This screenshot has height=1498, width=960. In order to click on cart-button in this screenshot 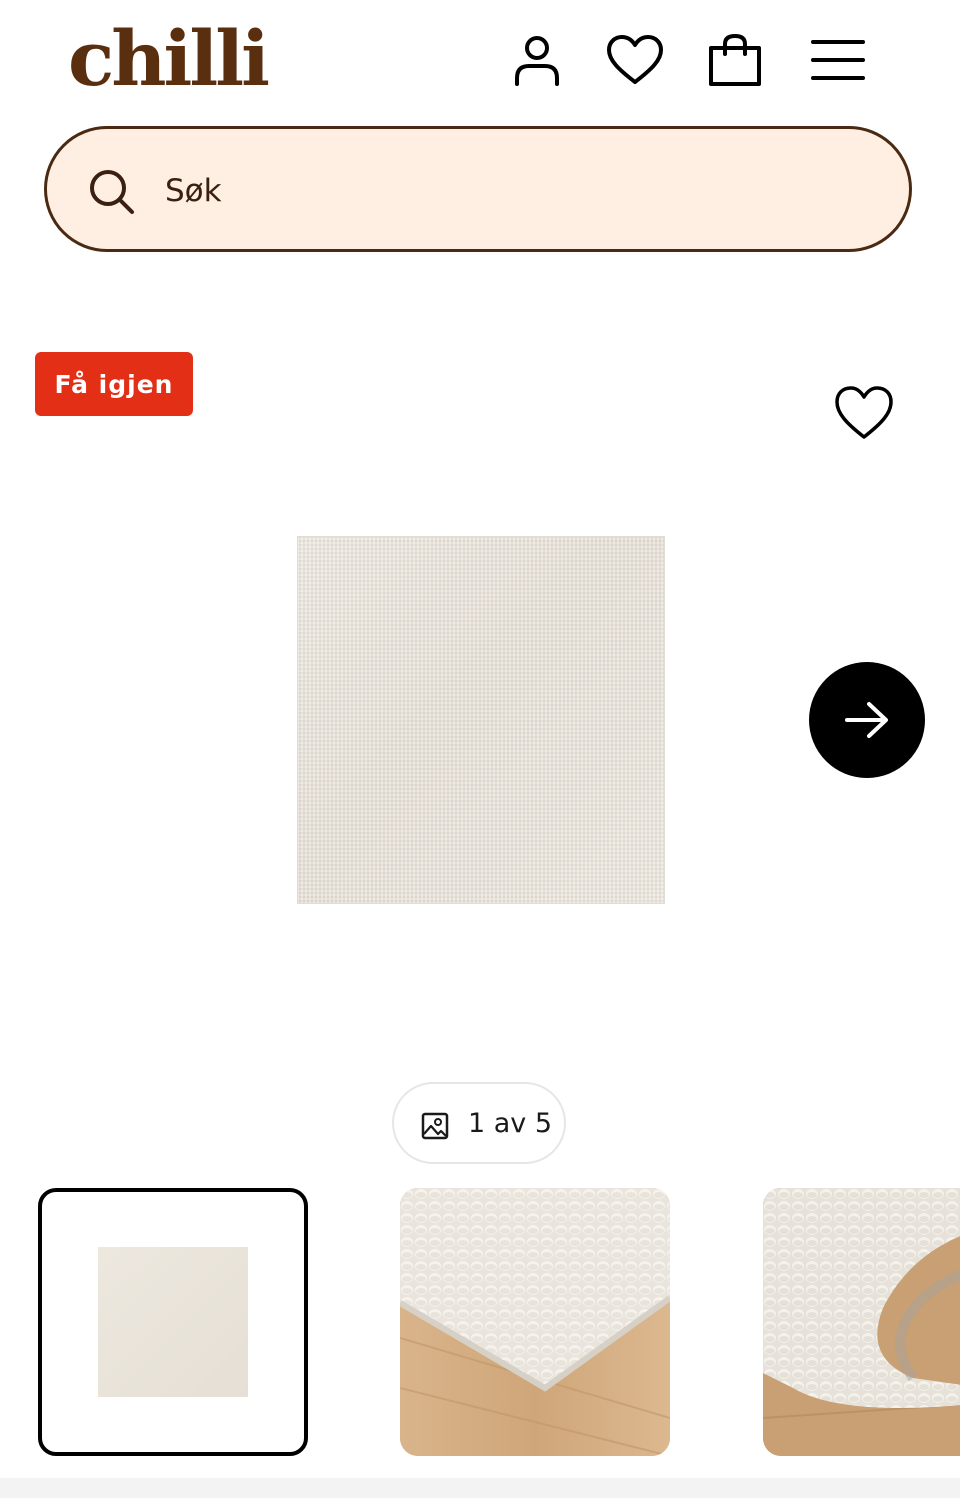, I will do `click(735, 60)`.